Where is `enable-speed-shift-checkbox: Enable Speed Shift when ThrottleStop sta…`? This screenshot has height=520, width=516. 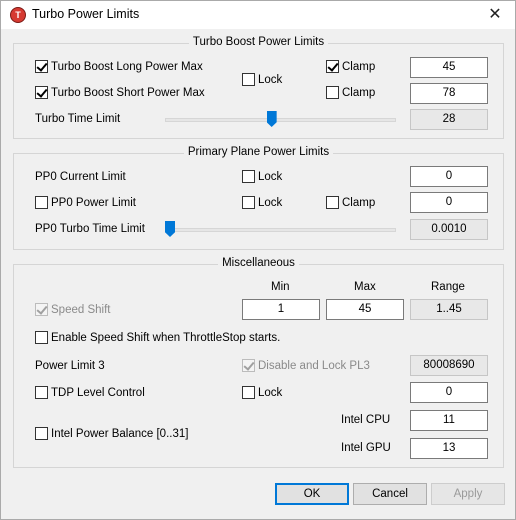 enable-speed-shift-checkbox: Enable Speed Shift when ThrottleStop sta… is located at coordinates (157, 337).